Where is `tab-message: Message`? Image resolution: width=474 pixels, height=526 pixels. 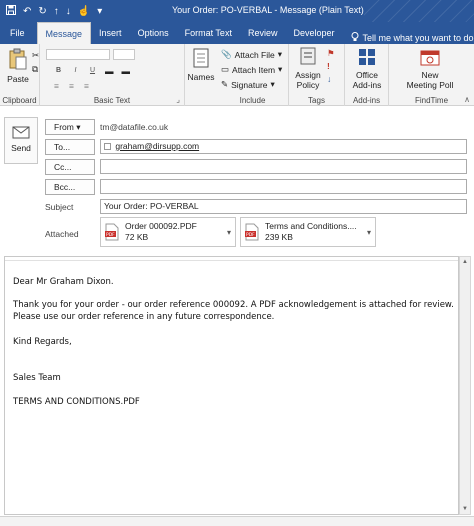 tab-message: Message is located at coordinates (64, 33).